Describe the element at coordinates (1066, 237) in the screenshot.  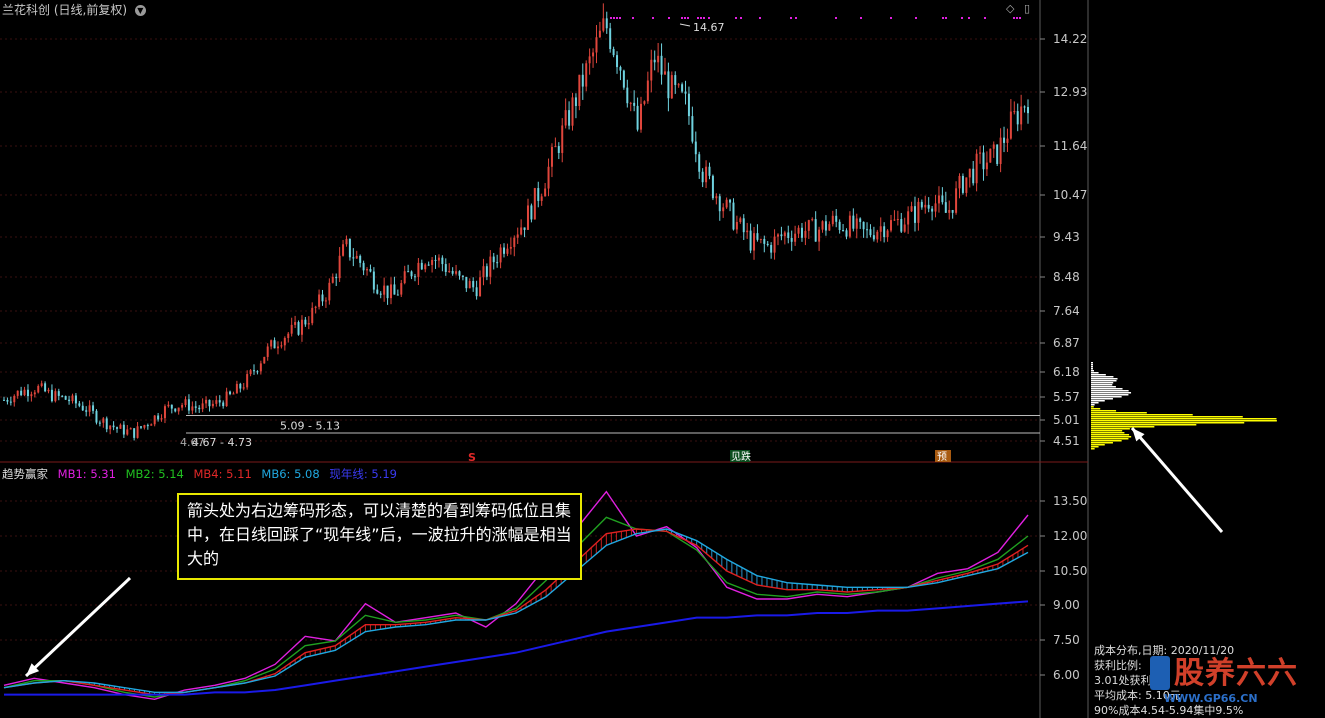
I see `price-axis-label: 9.43` at that location.